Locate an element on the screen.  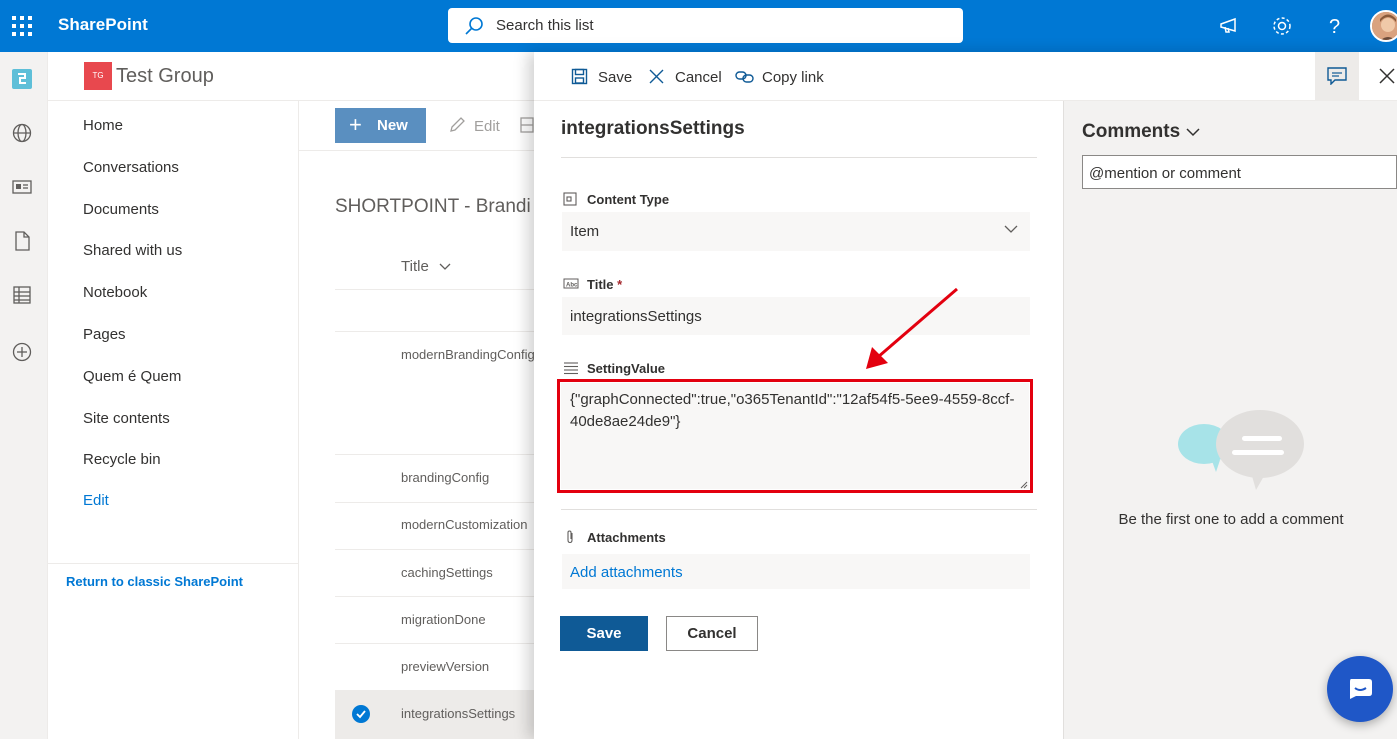
row-selected-check-icon is located at coordinates (361, 714).